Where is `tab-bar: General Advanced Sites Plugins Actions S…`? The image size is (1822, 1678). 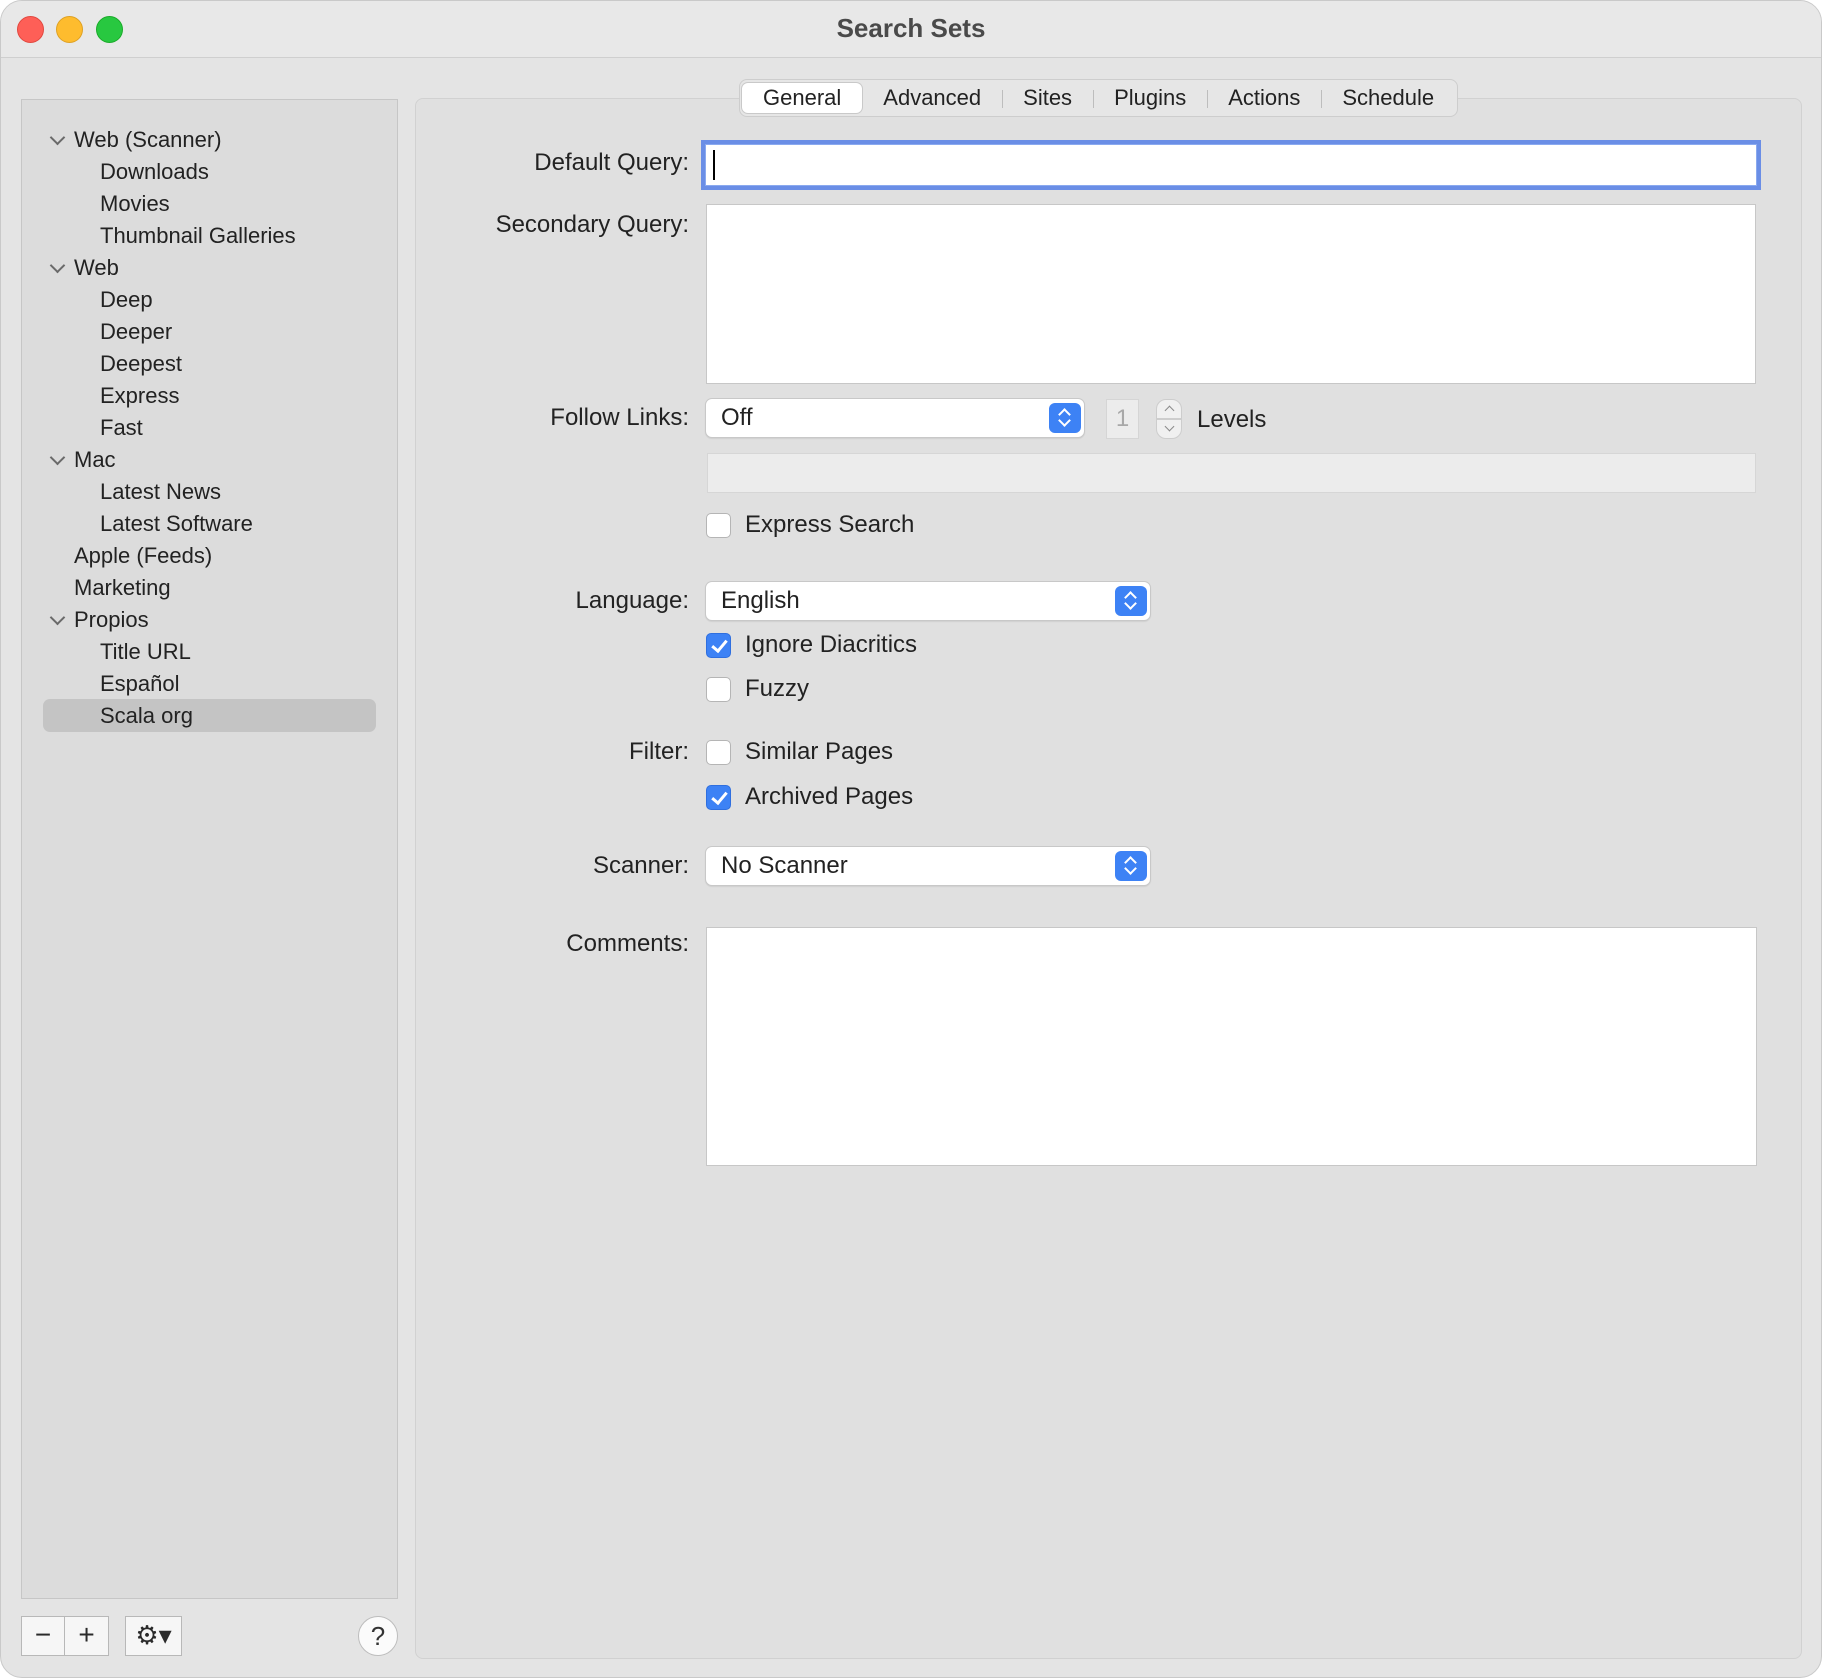 tab-bar: General Advanced Sites Plugins Actions S… is located at coordinates (1099, 98).